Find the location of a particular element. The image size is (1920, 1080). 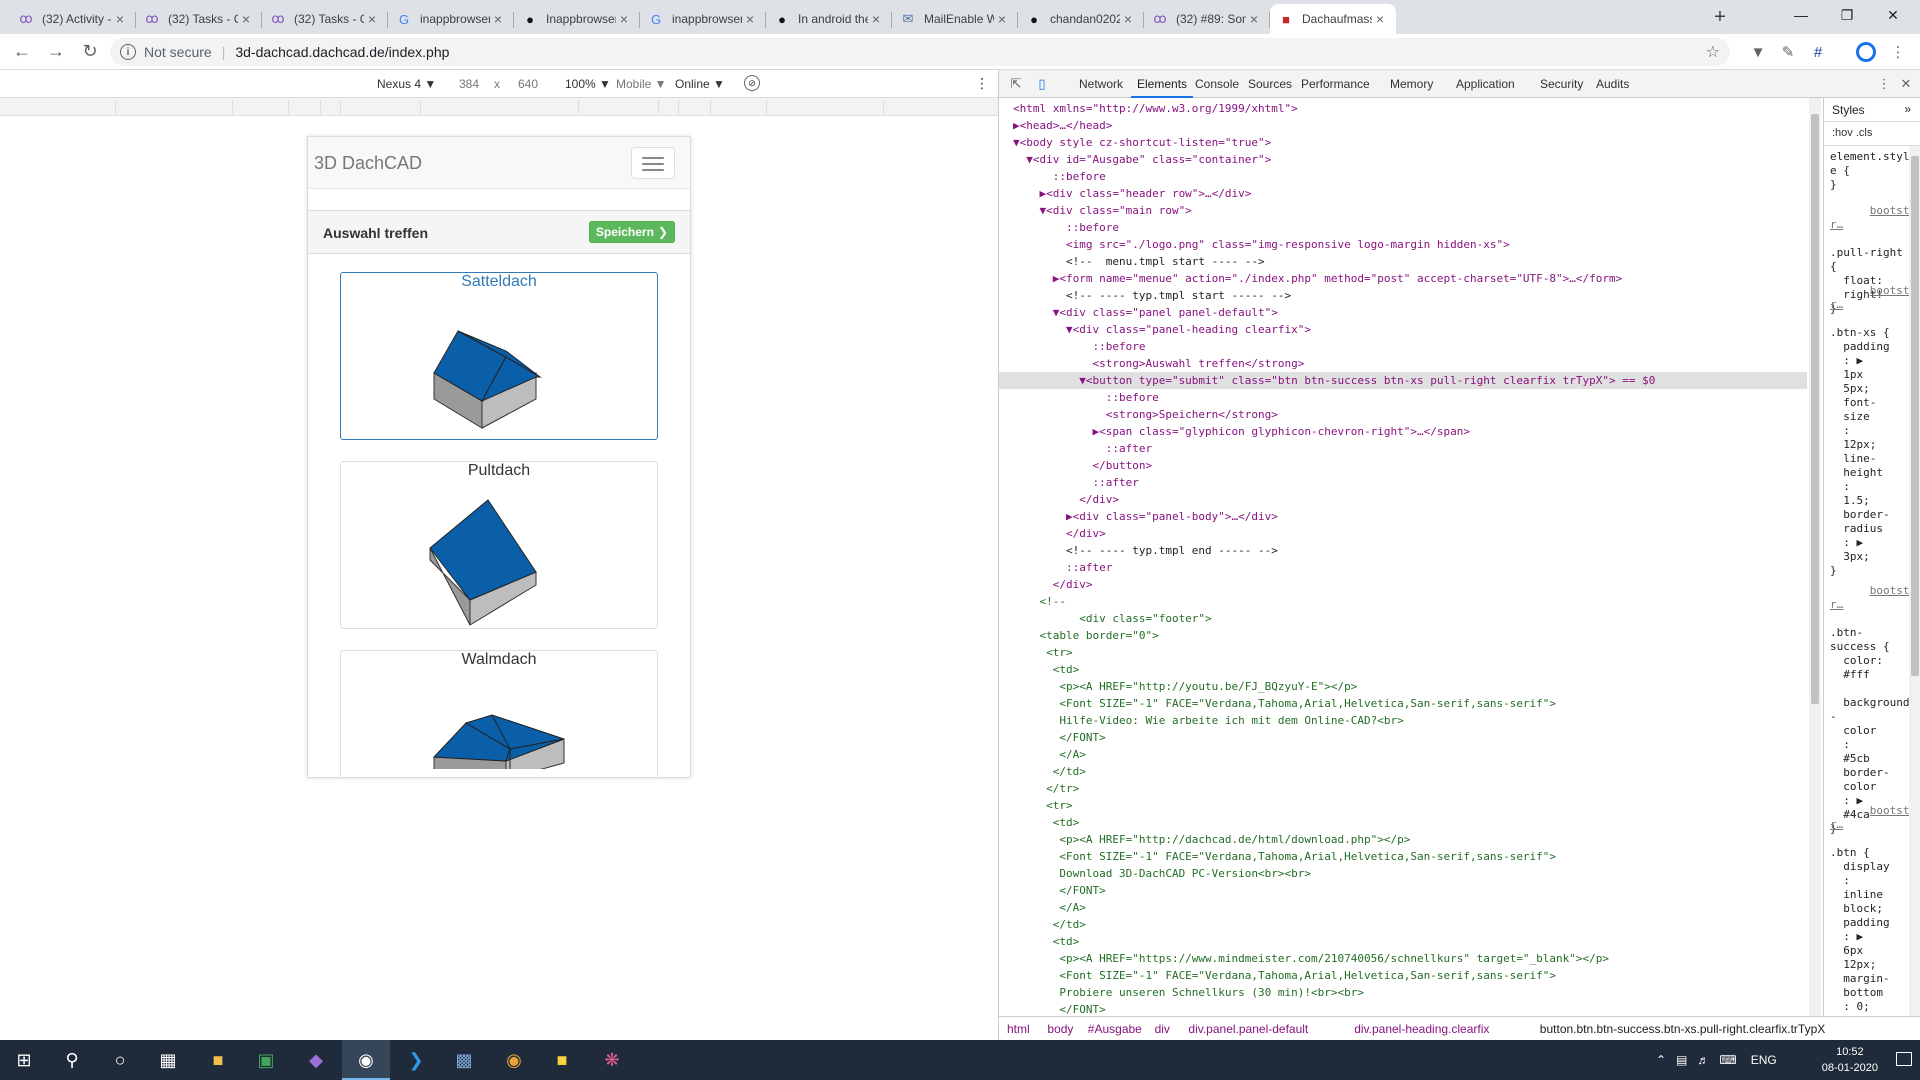

extension-filter-icon: ▼ is located at coordinates (1758, 52).